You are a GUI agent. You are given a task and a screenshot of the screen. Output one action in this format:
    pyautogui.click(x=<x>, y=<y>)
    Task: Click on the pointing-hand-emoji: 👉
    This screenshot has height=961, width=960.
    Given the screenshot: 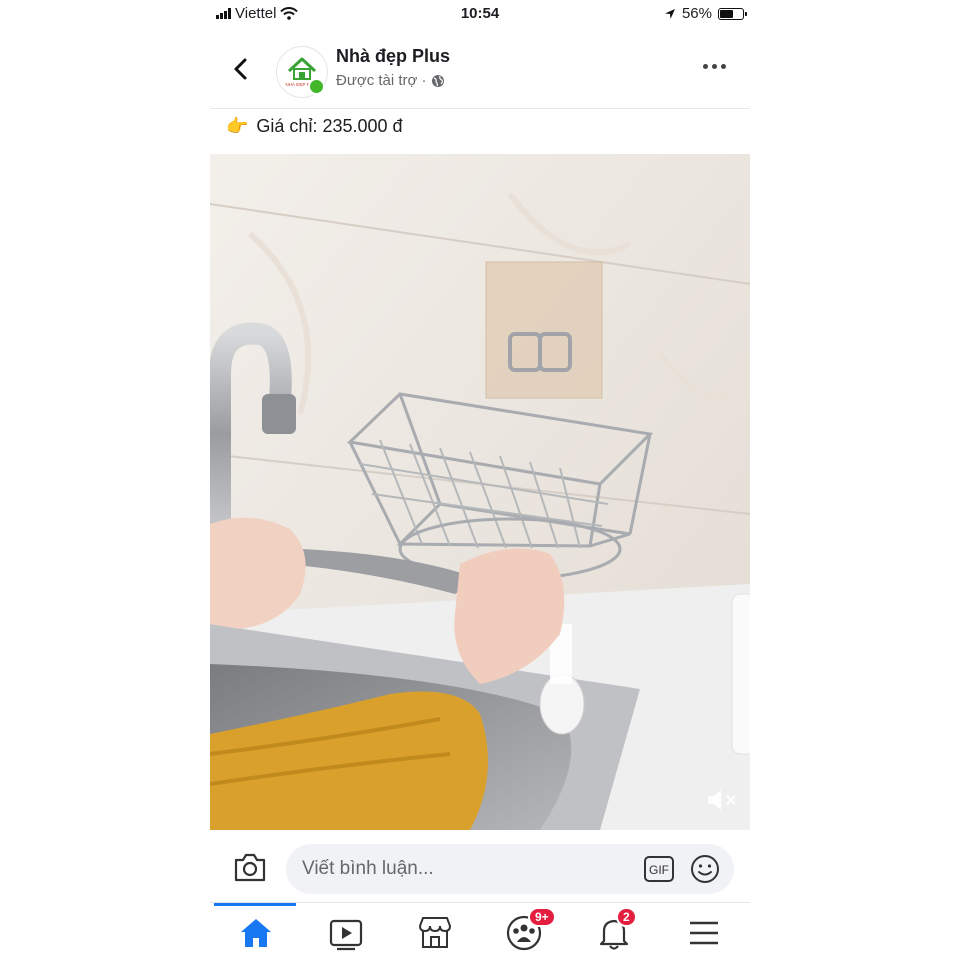 What is the action you would take?
    pyautogui.click(x=237, y=126)
    